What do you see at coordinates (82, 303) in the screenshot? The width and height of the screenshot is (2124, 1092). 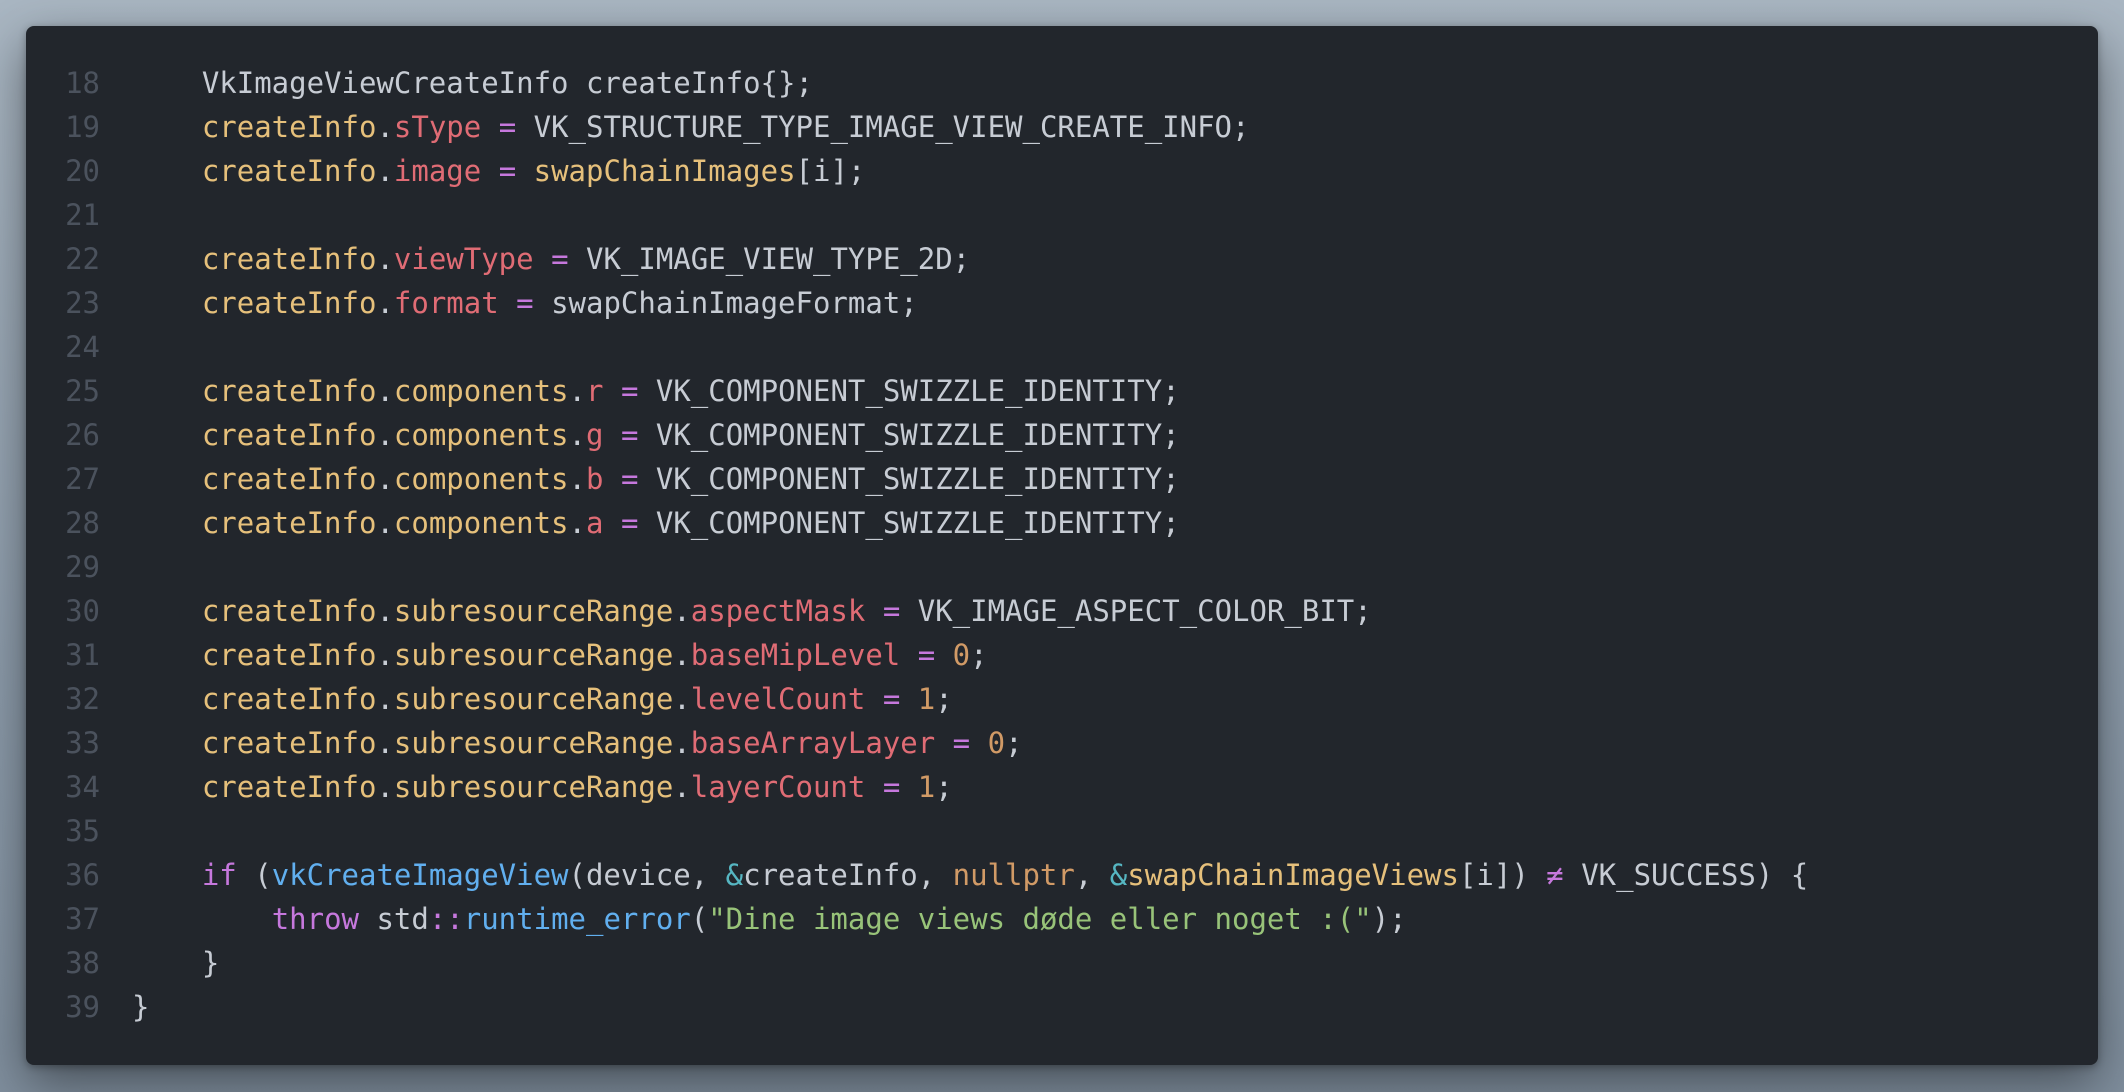 I see `line-number: 23` at bounding box center [82, 303].